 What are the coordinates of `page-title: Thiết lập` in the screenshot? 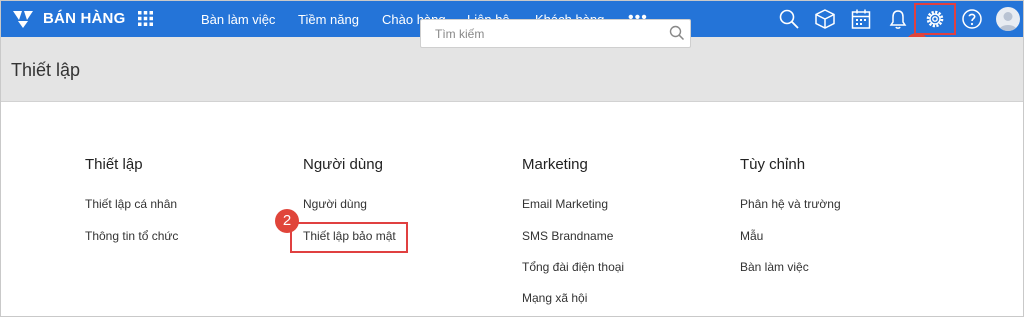 It's located at (46, 70).